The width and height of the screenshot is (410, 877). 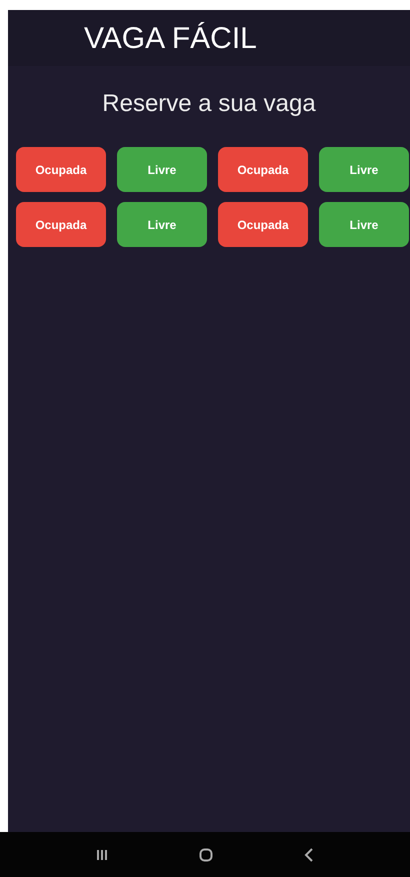 What do you see at coordinates (205, 855) in the screenshot?
I see `home-icon` at bounding box center [205, 855].